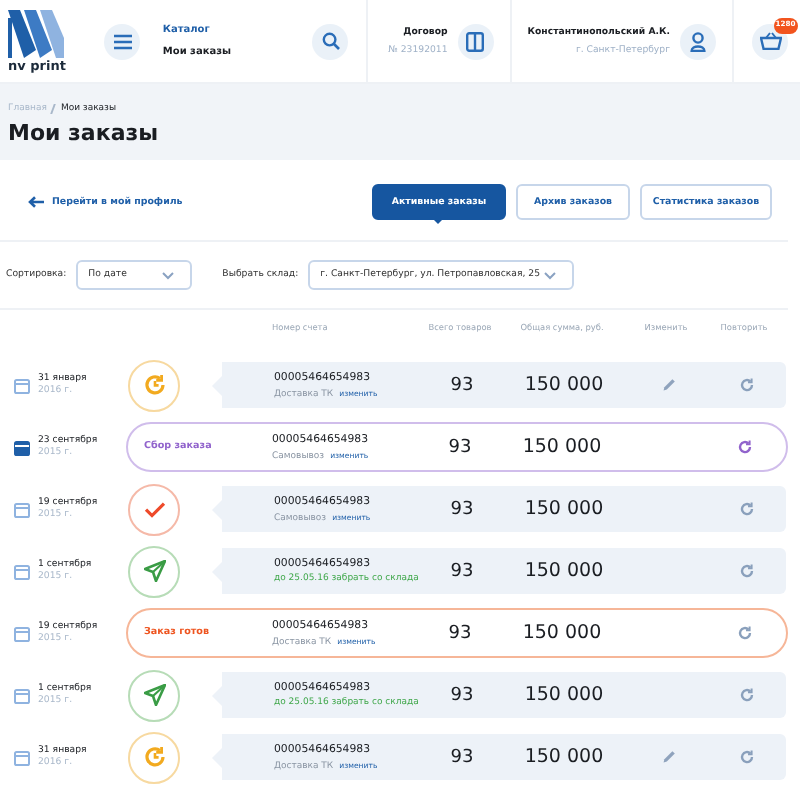 This screenshot has width=800, height=800. I want to click on cart-button, so click(770, 41).